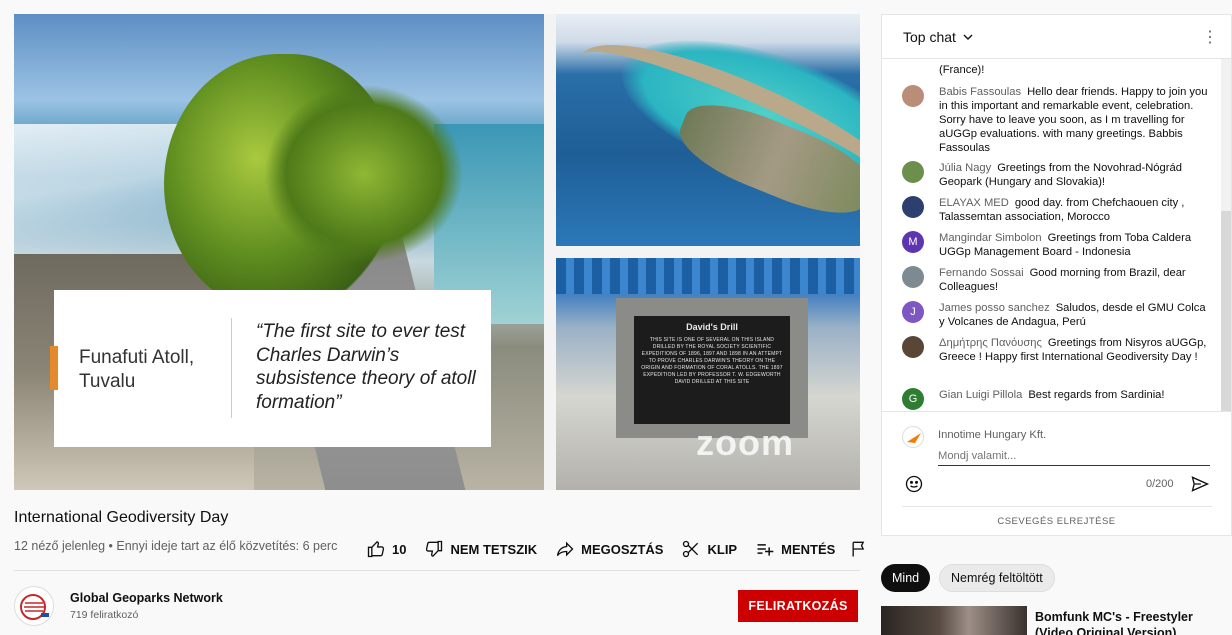 Image resolution: width=1232 pixels, height=635 pixels. Describe the element at coordinates (399, 549) in the screenshot. I see `like-count: 10` at that location.